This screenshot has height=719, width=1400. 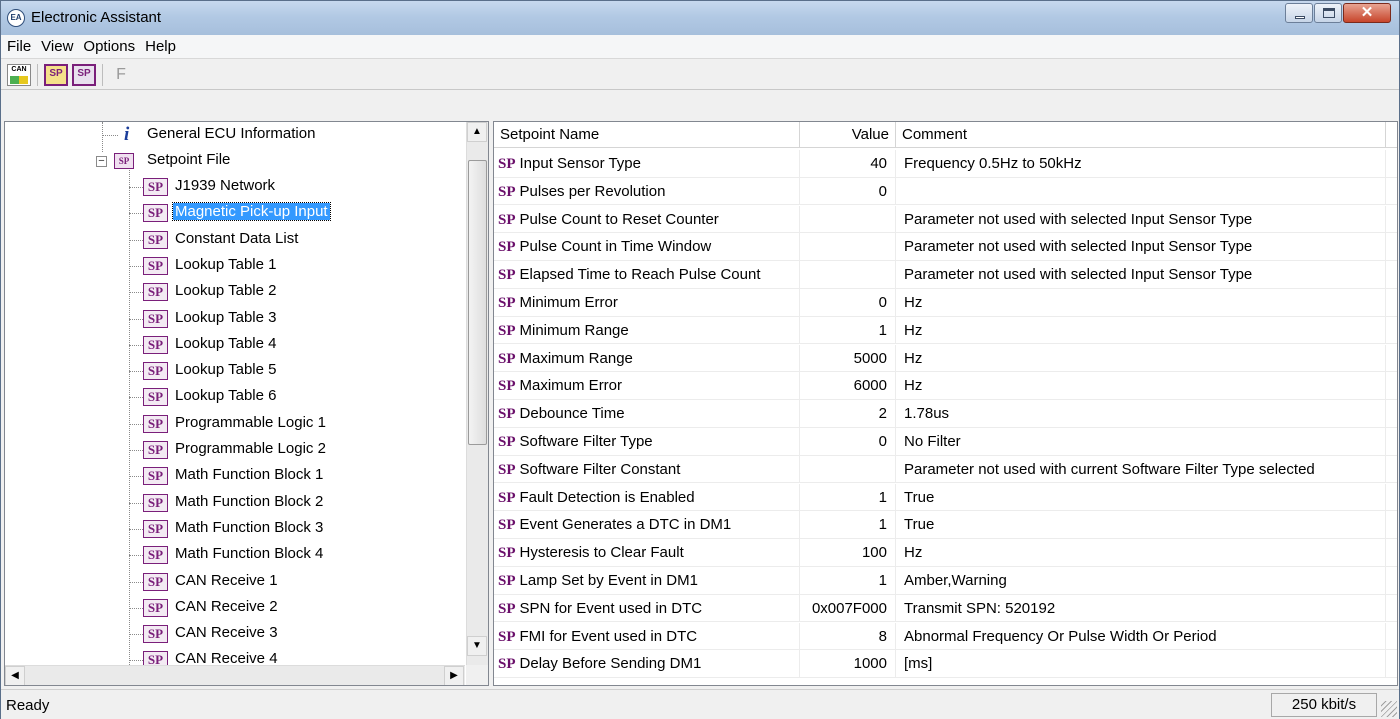 I want to click on setpoint-value-cell: 8, so click(x=848, y=636).